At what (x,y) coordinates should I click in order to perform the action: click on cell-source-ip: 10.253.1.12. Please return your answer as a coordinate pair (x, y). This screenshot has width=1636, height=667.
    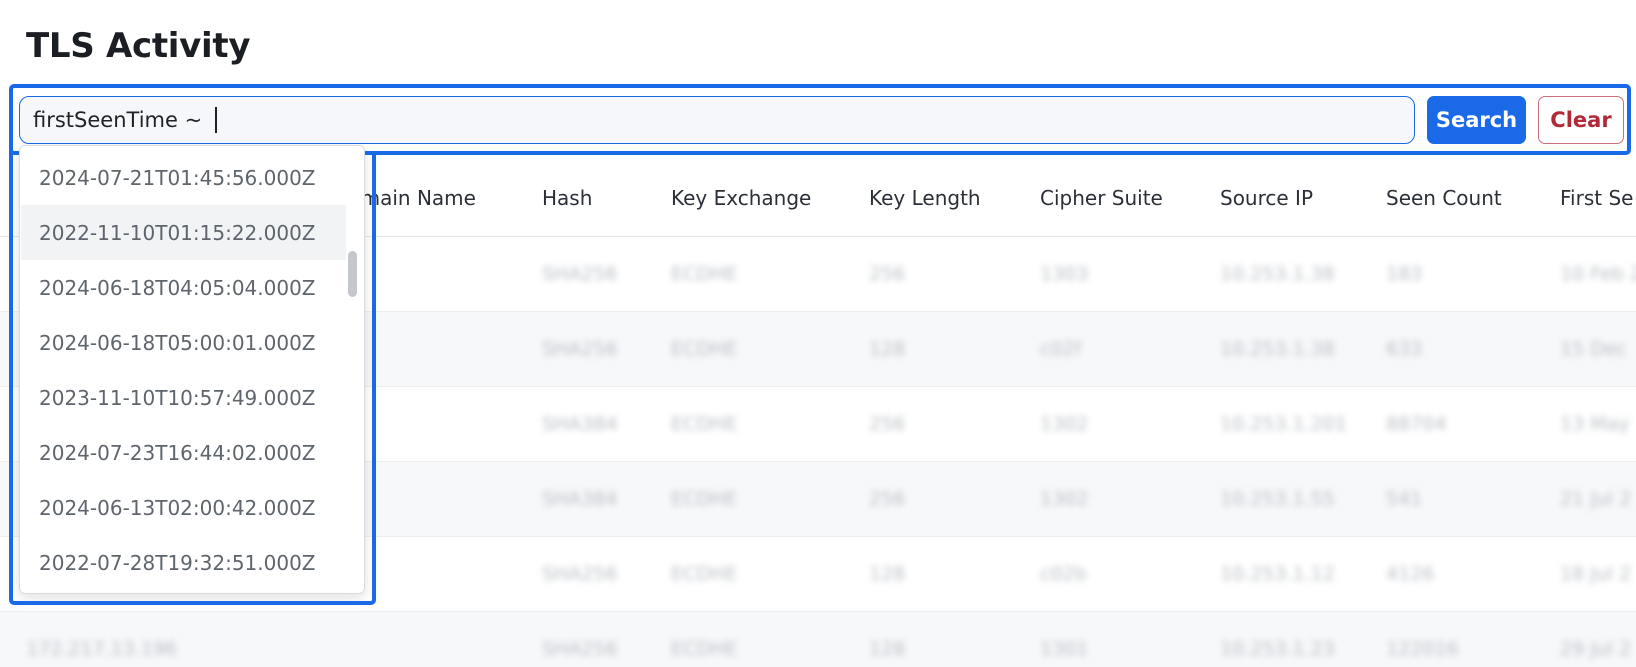
    Looking at the image, I should click on (1277, 574).